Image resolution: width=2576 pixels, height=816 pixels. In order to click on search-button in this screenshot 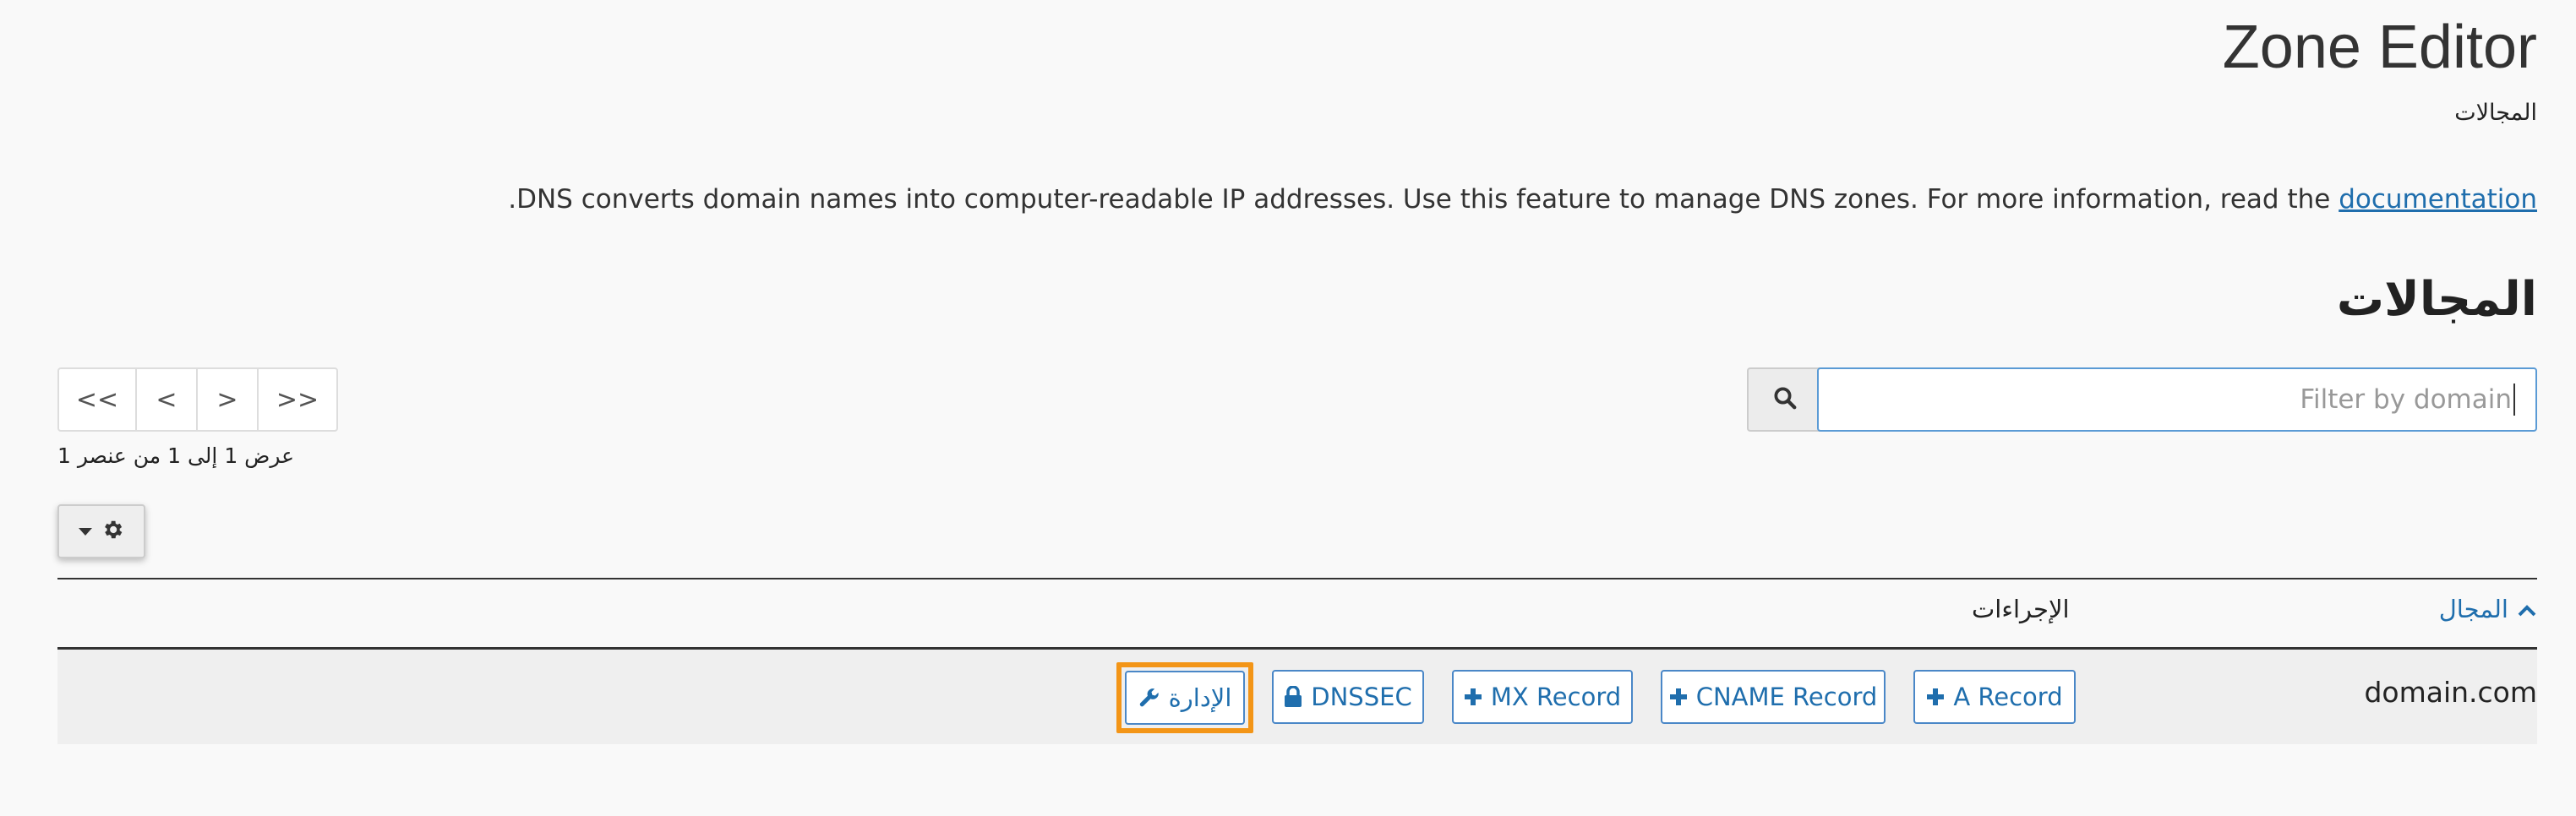, I will do `click(1784, 399)`.